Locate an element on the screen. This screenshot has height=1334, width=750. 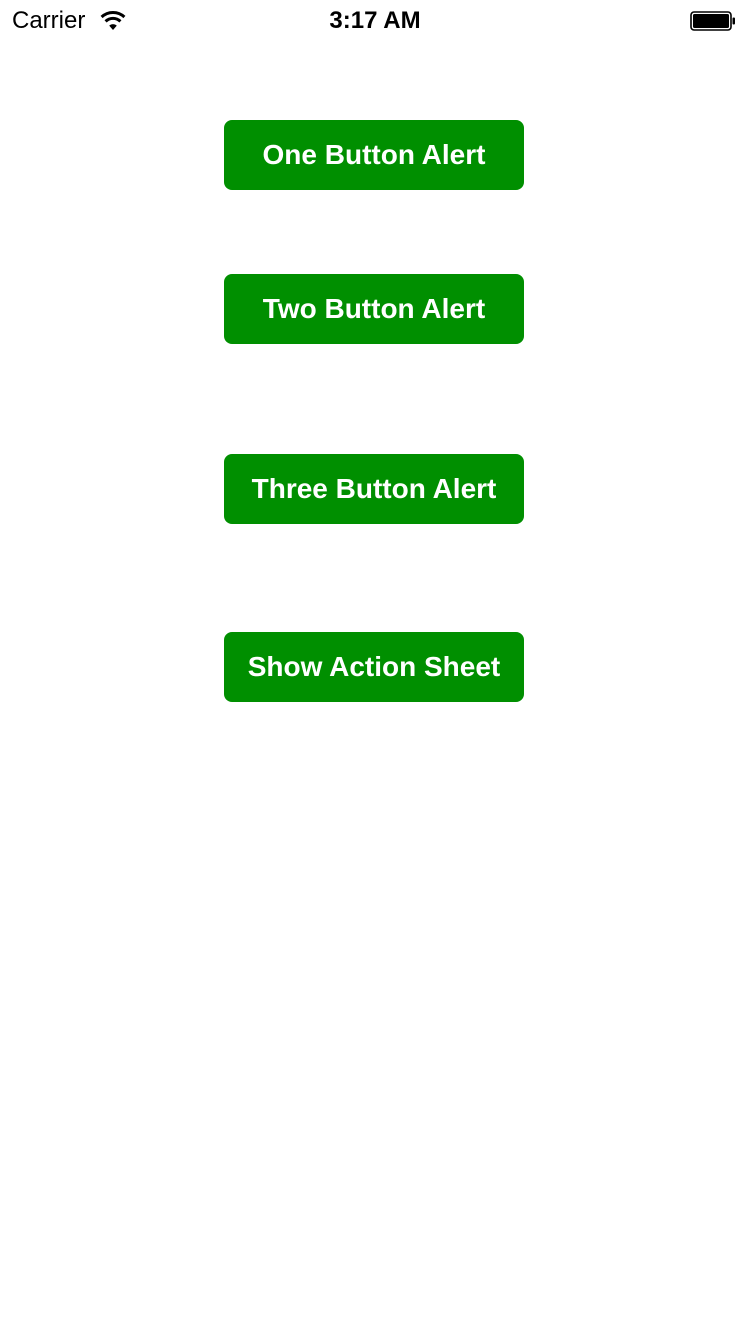
battery-icon is located at coordinates (712, 21).